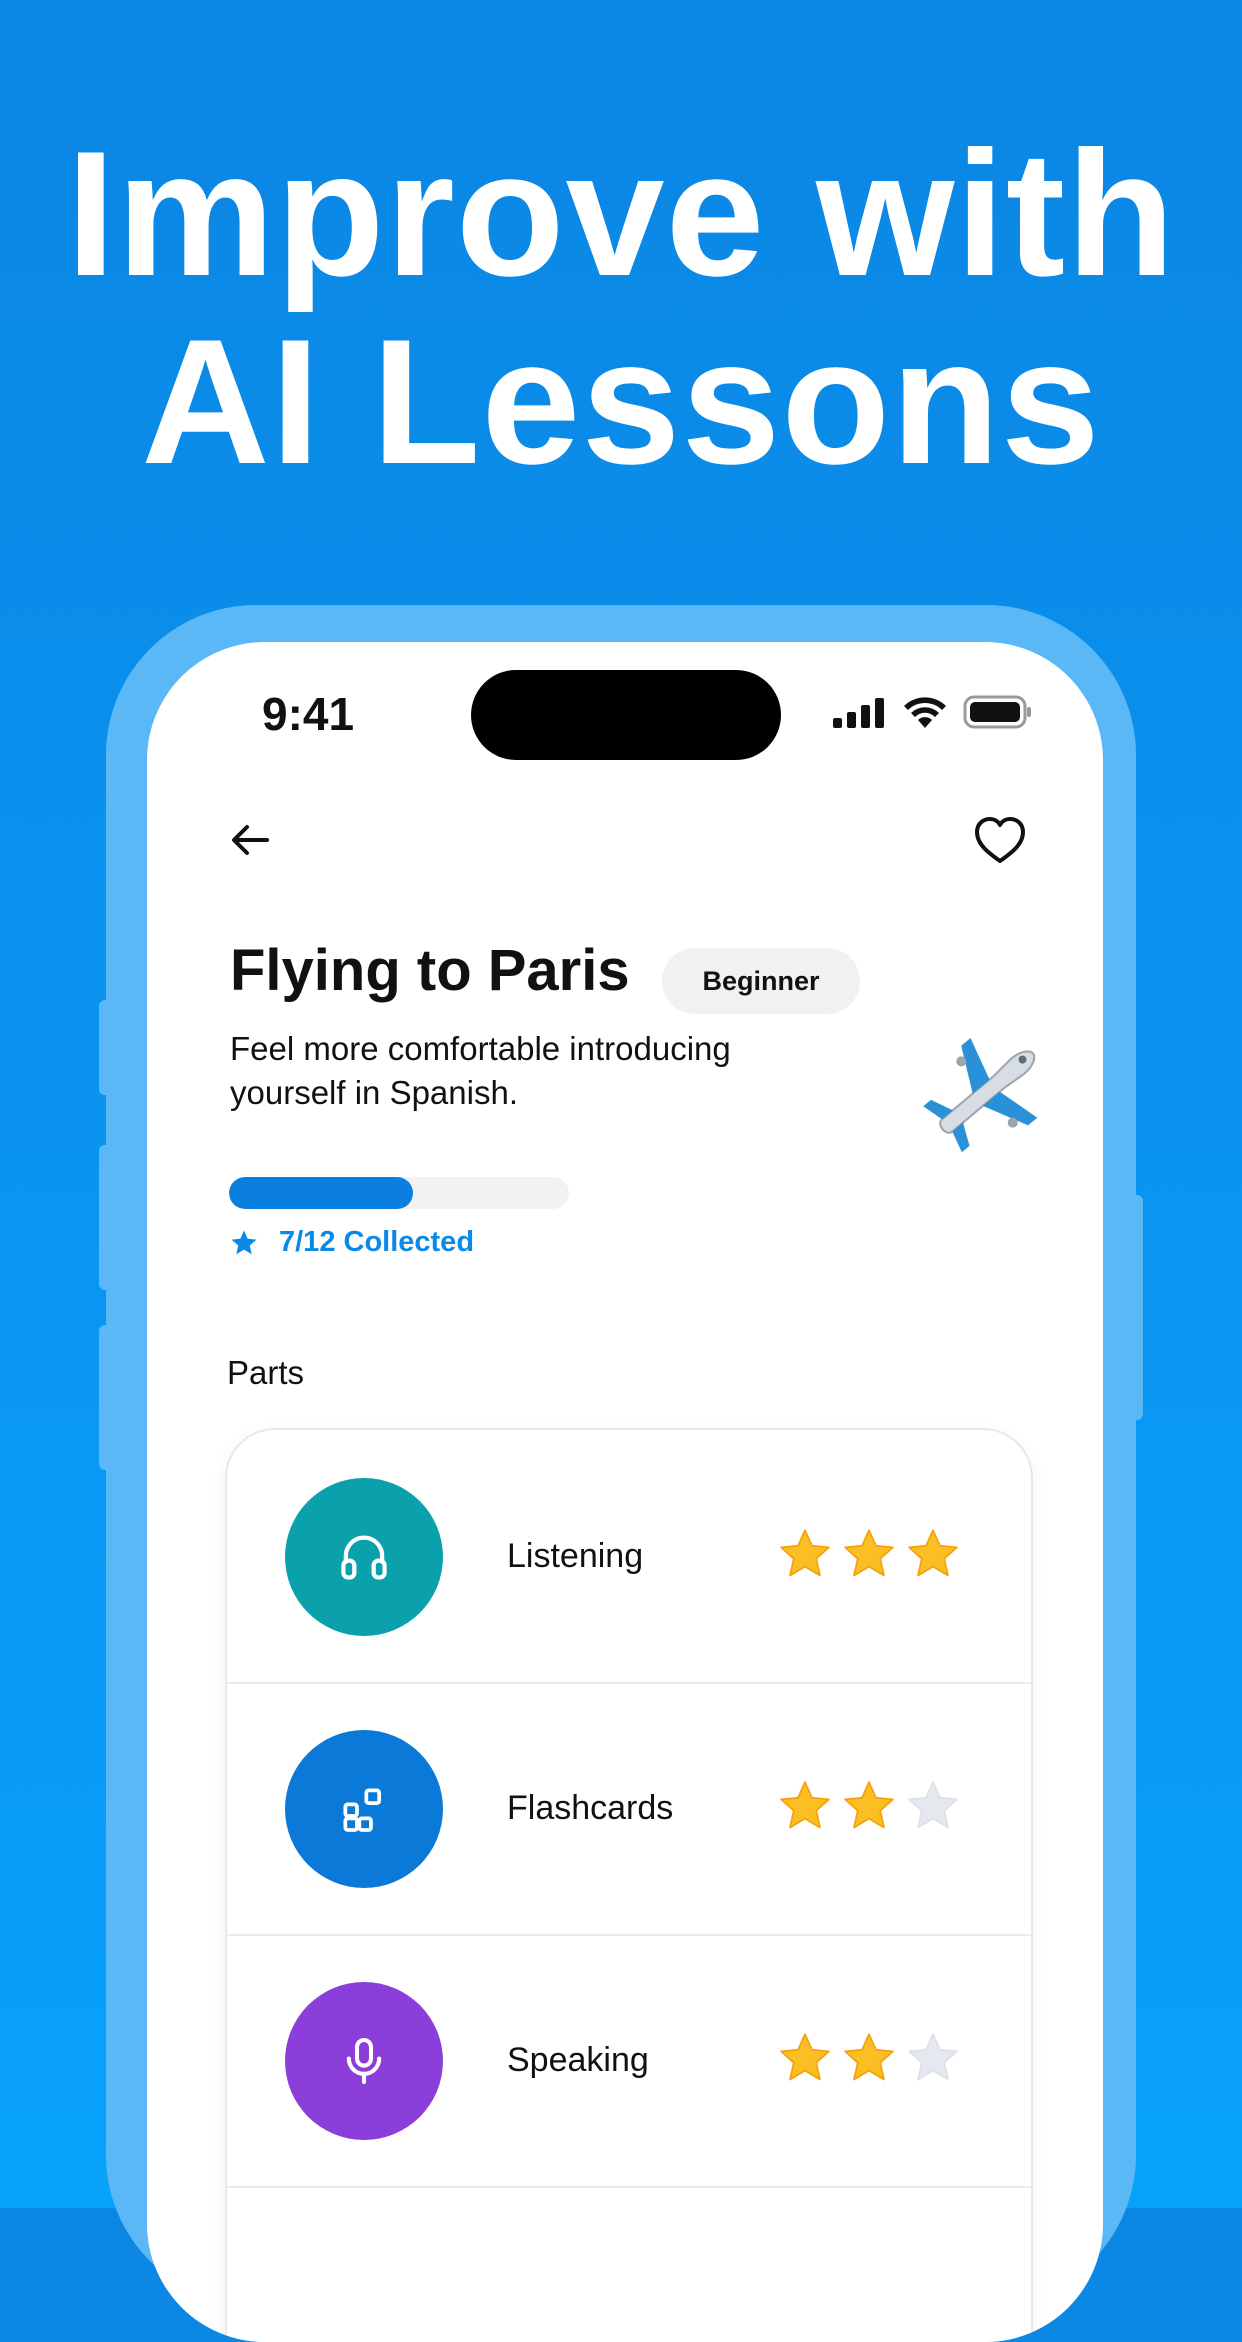 Image resolution: width=1242 pixels, height=2342 pixels. I want to click on star-rating-flashcards, so click(869, 1806).